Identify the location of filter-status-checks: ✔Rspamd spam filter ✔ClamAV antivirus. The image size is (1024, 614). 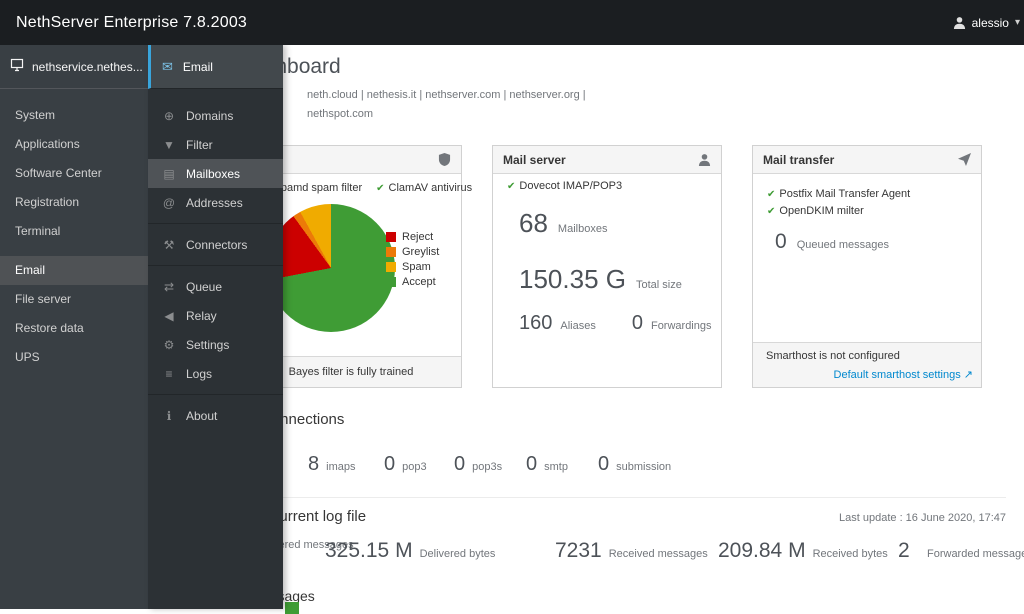
(363, 188).